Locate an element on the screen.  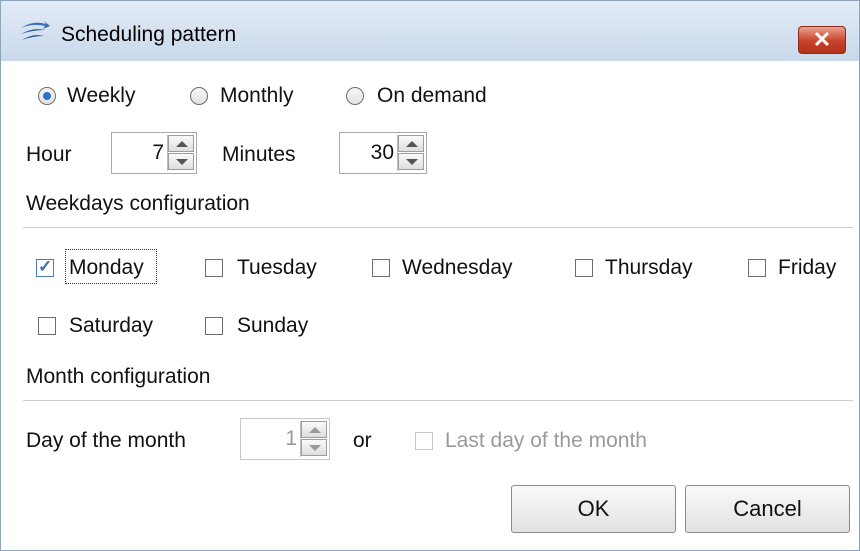
checkbox-tuesday-label: Tuesday is located at coordinates (277, 268).